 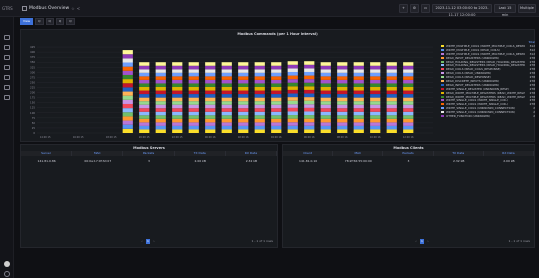 What do you see at coordinates (7, 274) in the screenshot?
I see `help-icon` at bounding box center [7, 274].